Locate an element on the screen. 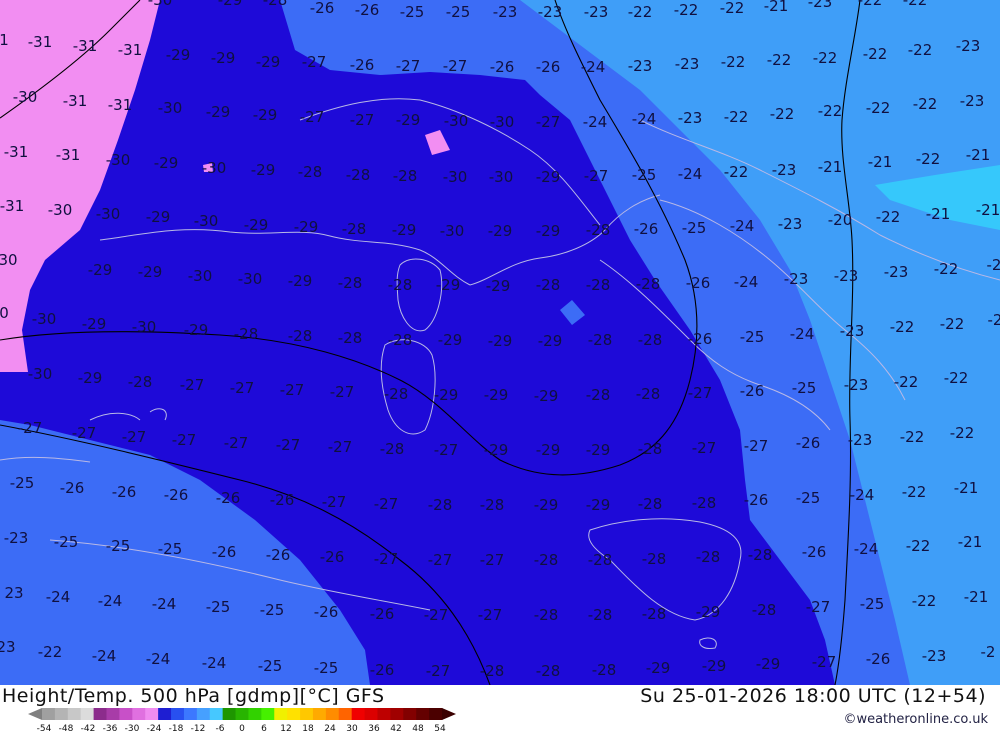 This screenshot has height=733, width=1000. isoline-value-label: 30 is located at coordinates (9, 260).